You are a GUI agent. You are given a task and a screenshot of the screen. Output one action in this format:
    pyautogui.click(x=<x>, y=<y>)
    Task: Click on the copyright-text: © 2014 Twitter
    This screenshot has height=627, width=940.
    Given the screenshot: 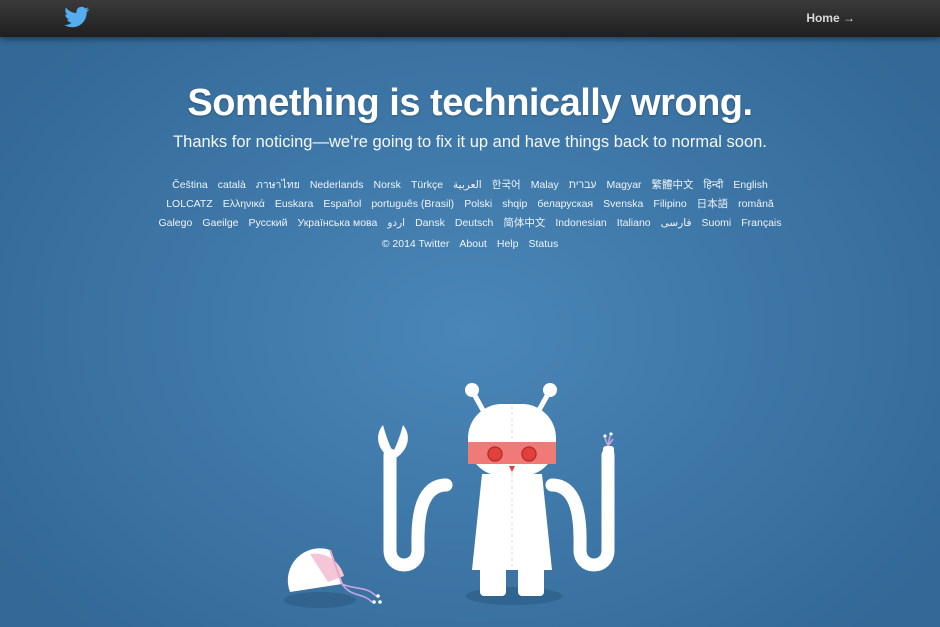 What is the action you would take?
    pyautogui.click(x=415, y=244)
    